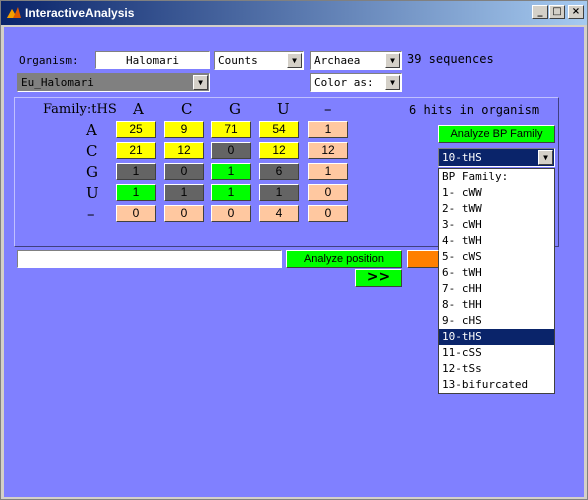 This screenshot has height=500, width=588. I want to click on domain-select-value: Archaea, so click(337, 60).